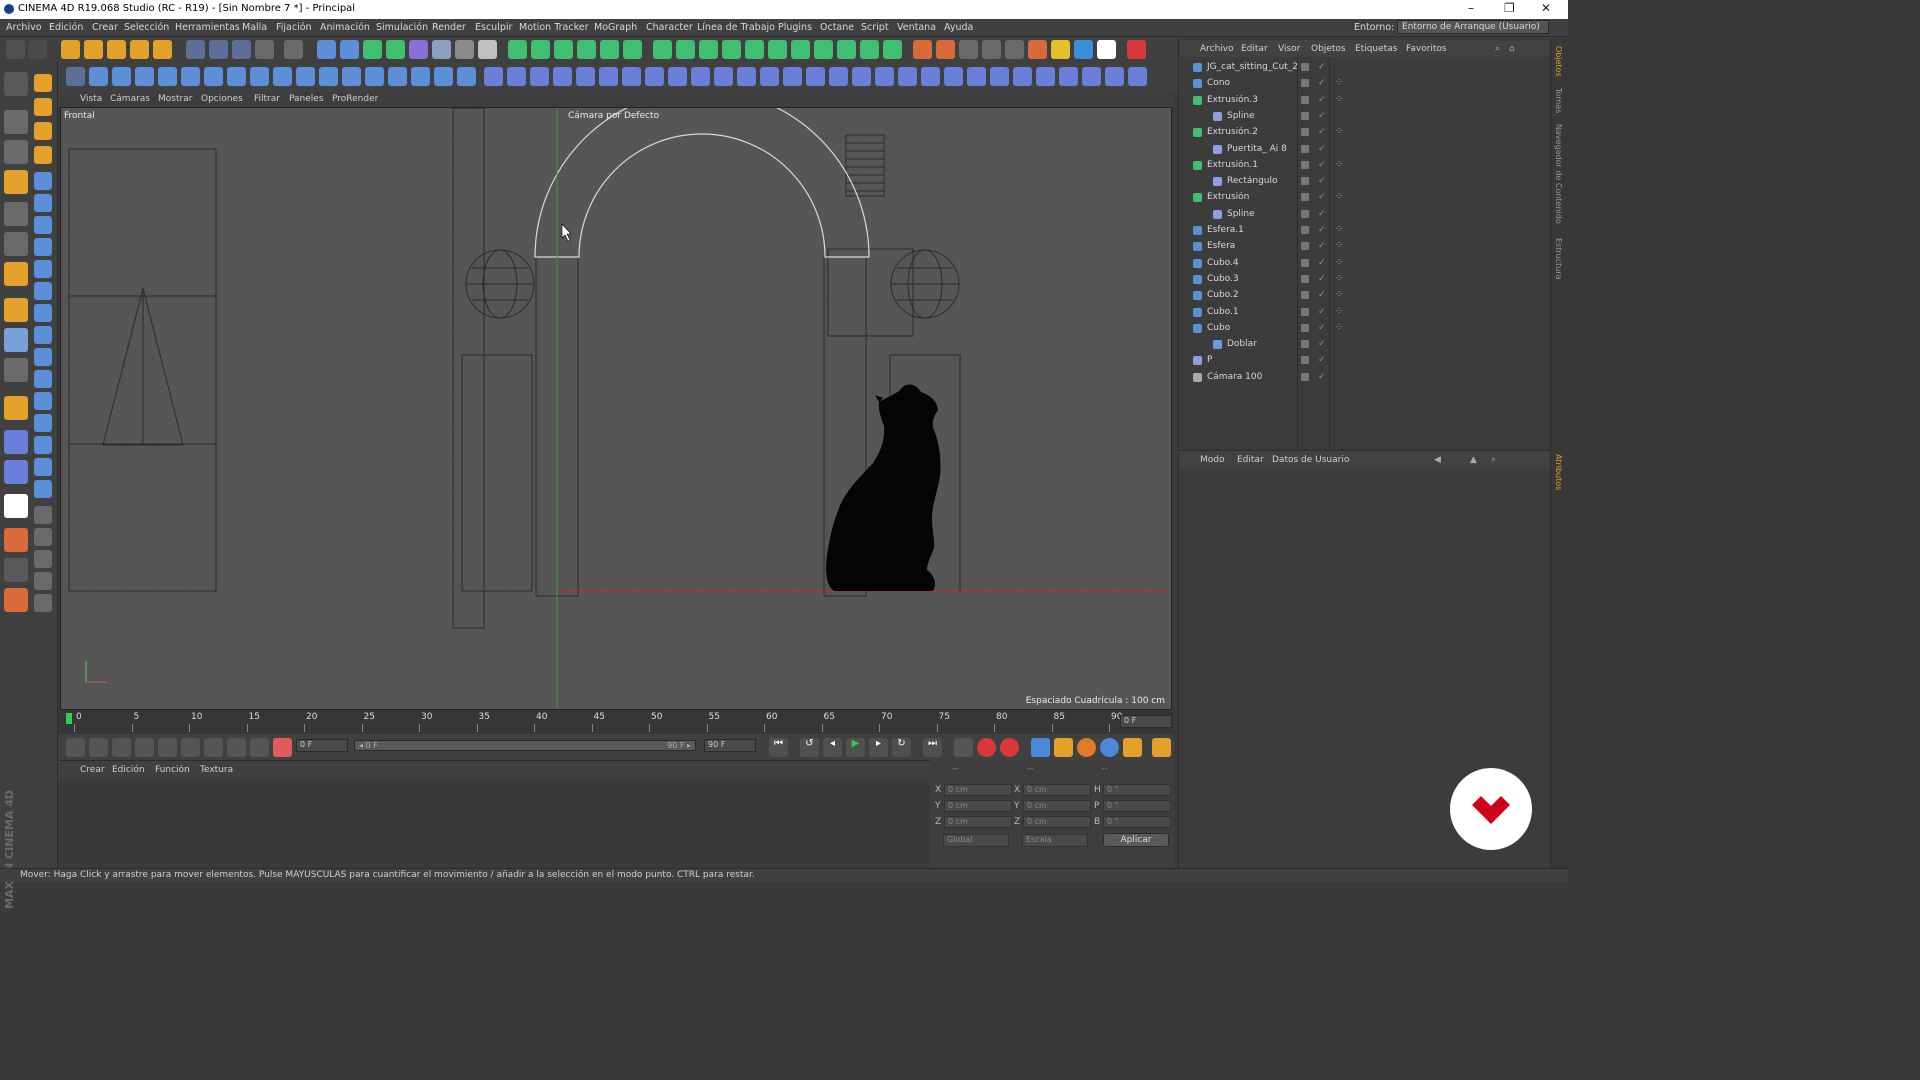  I want to click on close-button: ✕, so click(1546, 8).